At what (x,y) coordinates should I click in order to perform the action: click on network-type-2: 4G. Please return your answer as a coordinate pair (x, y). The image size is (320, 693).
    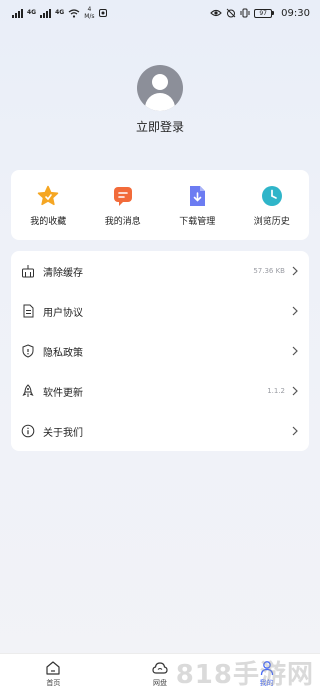
    Looking at the image, I should click on (60, 12).